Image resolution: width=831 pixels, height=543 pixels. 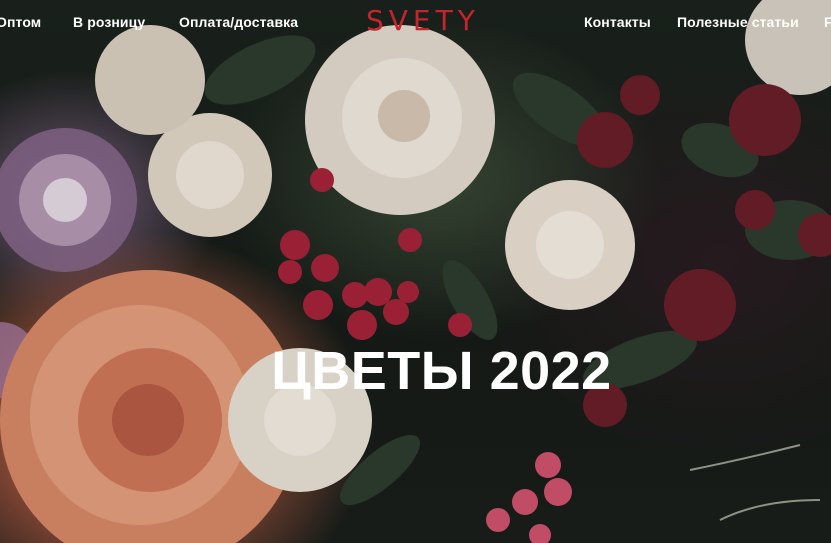 What do you see at coordinates (238, 22) in the screenshot?
I see `nav-link-payment-delivery: Оплата/доставка` at bounding box center [238, 22].